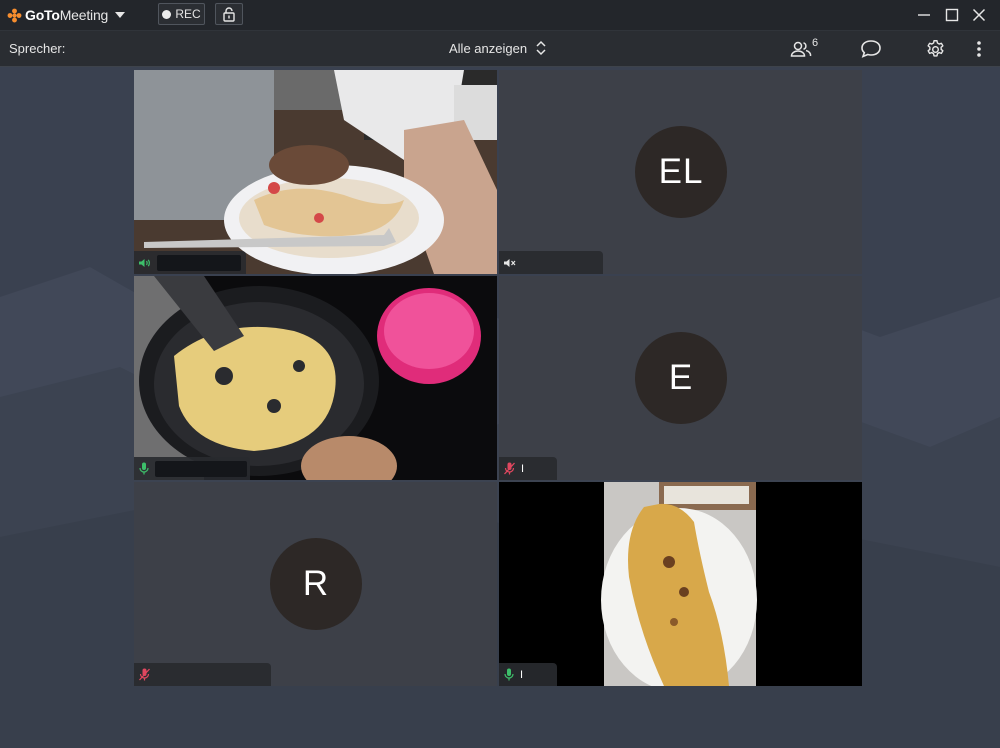  I want to click on participant-tile: I, so click(680, 584).